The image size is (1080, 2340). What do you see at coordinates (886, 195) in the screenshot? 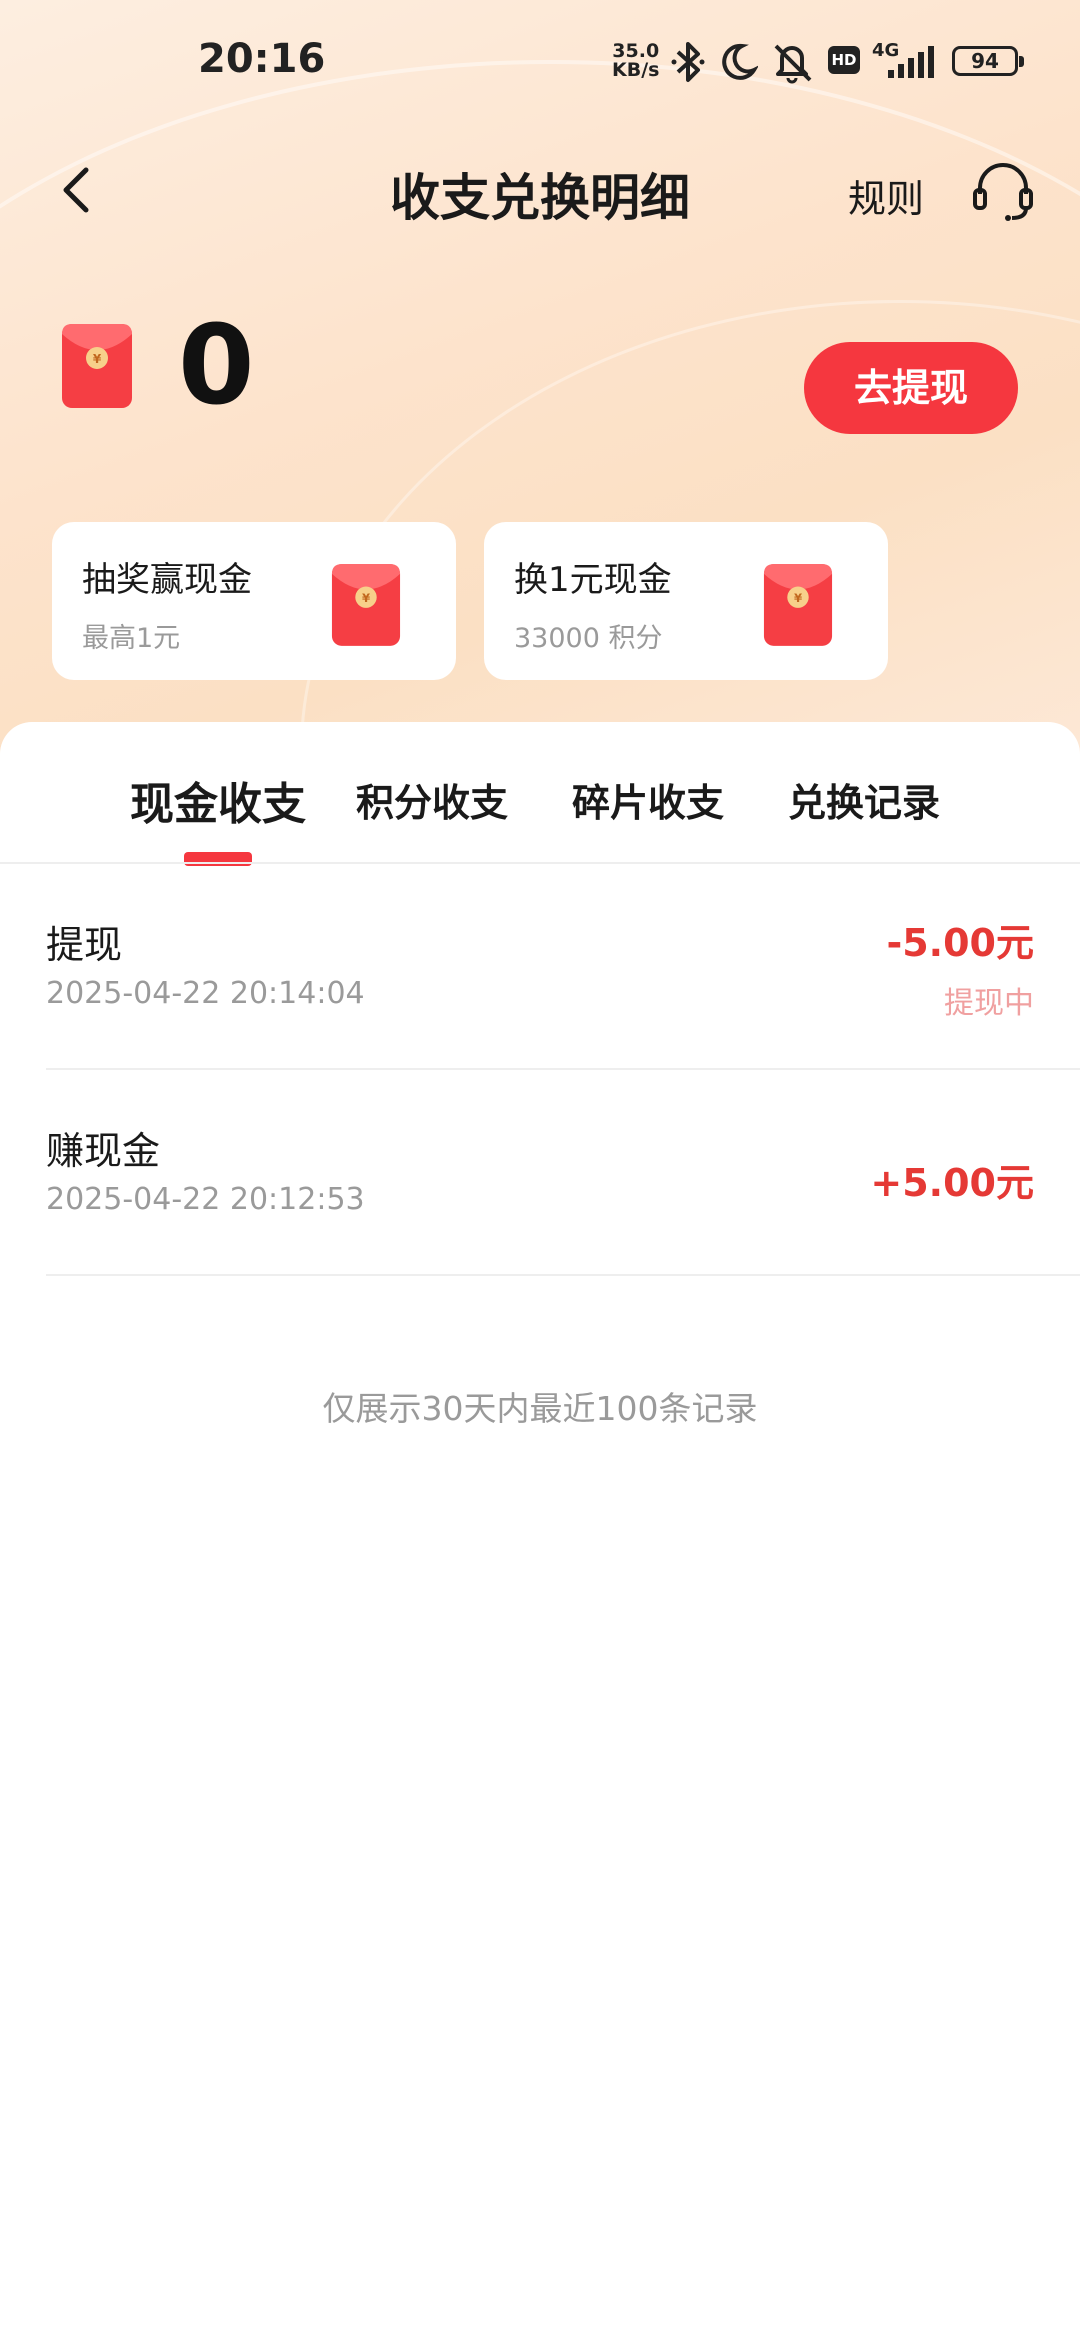
I see `rules-link: 规则` at bounding box center [886, 195].